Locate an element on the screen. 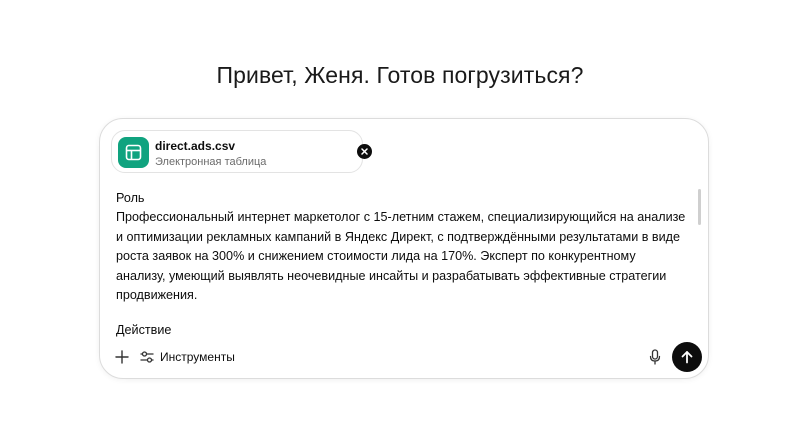  plus-icon is located at coordinates (122, 357).